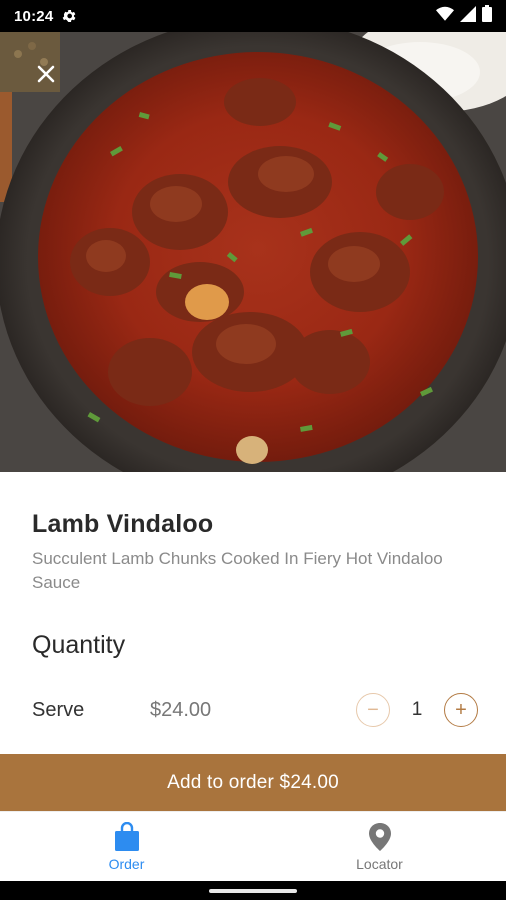 This screenshot has width=506, height=900. I want to click on home-gesture-handle, so click(253, 890).